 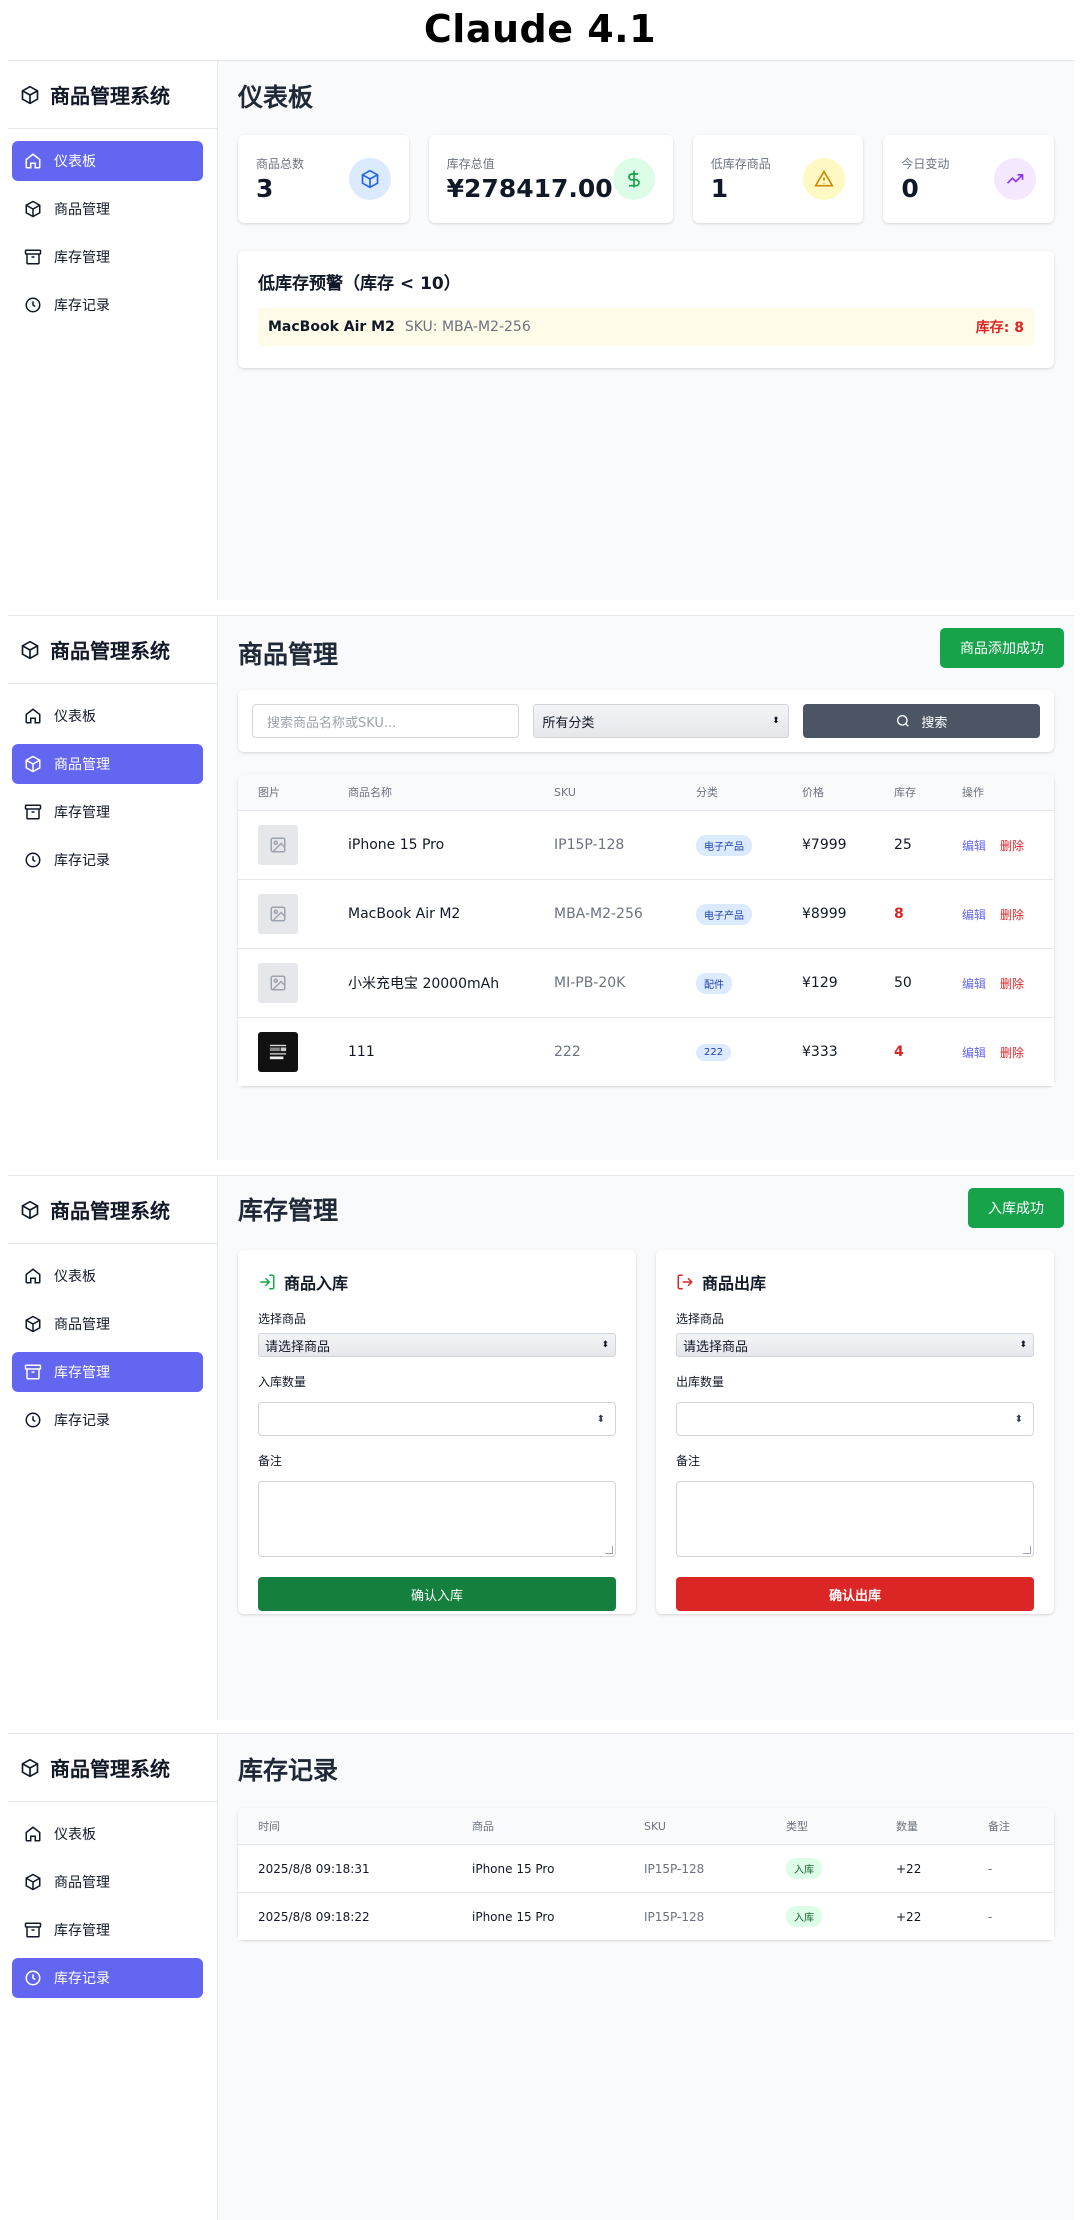 I want to click on record-time: 2025/8/8 09:18:31, so click(x=314, y=1868).